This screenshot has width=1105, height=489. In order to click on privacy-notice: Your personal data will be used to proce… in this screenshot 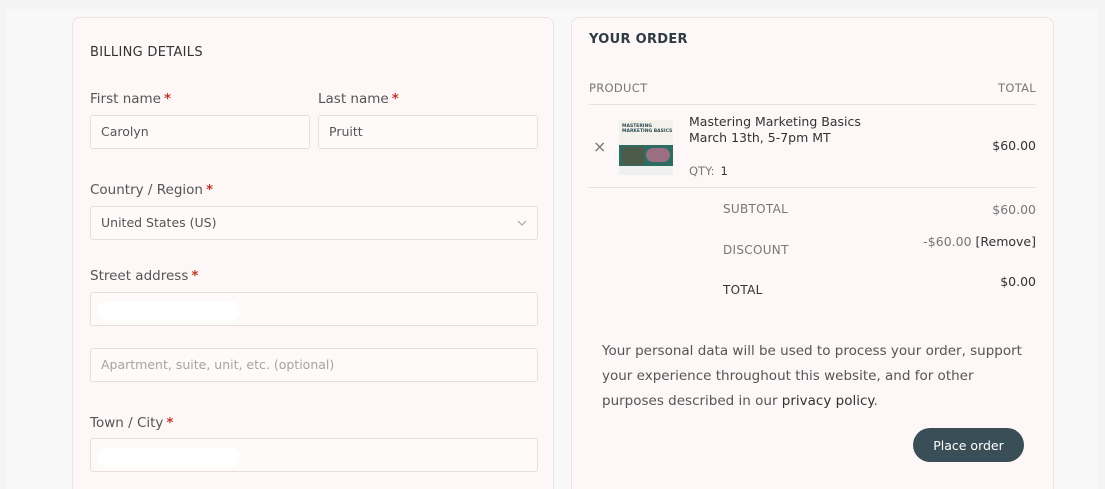, I will do `click(817, 376)`.